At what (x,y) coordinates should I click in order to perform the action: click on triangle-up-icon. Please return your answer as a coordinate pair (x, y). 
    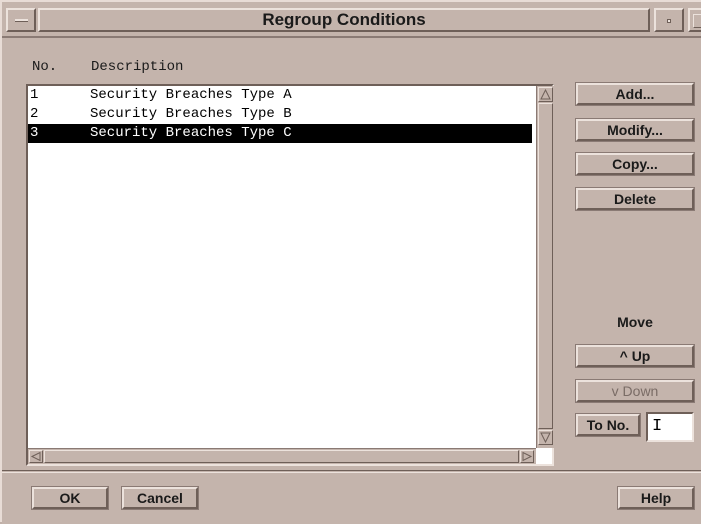
    Looking at the image, I should click on (545, 94).